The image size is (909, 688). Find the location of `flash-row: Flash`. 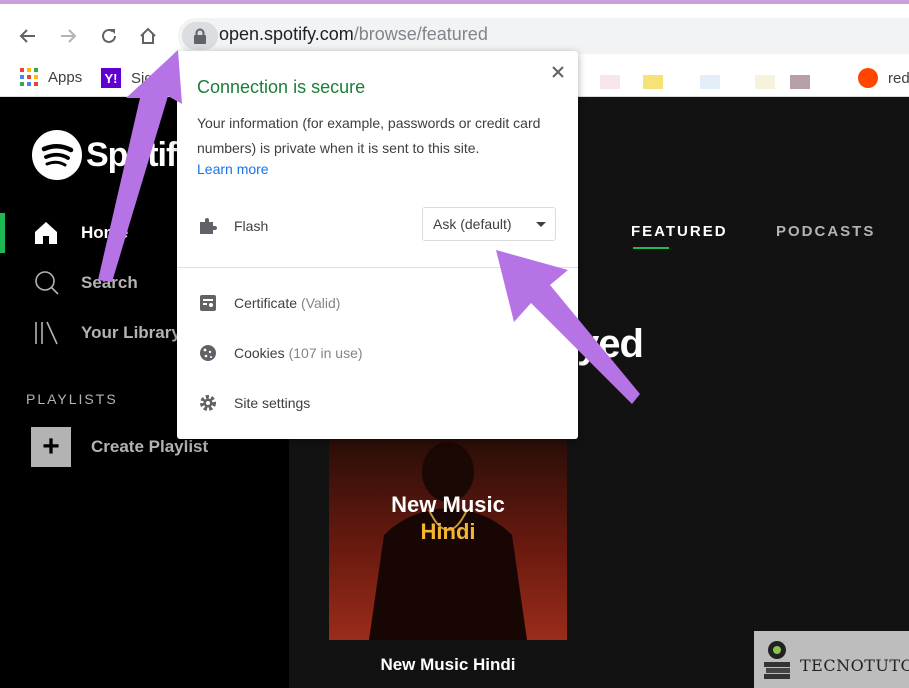

flash-row: Flash is located at coordinates (232, 226).